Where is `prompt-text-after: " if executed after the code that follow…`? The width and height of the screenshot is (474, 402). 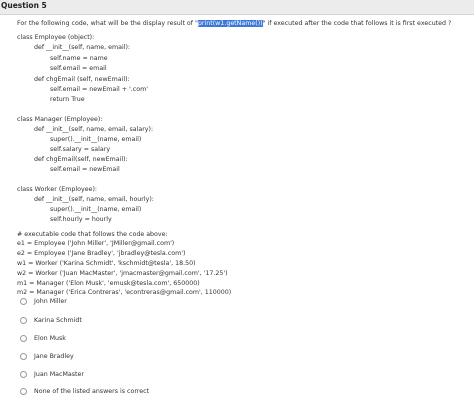
prompt-text-after: " if executed after the code that follow… is located at coordinates (357, 23).